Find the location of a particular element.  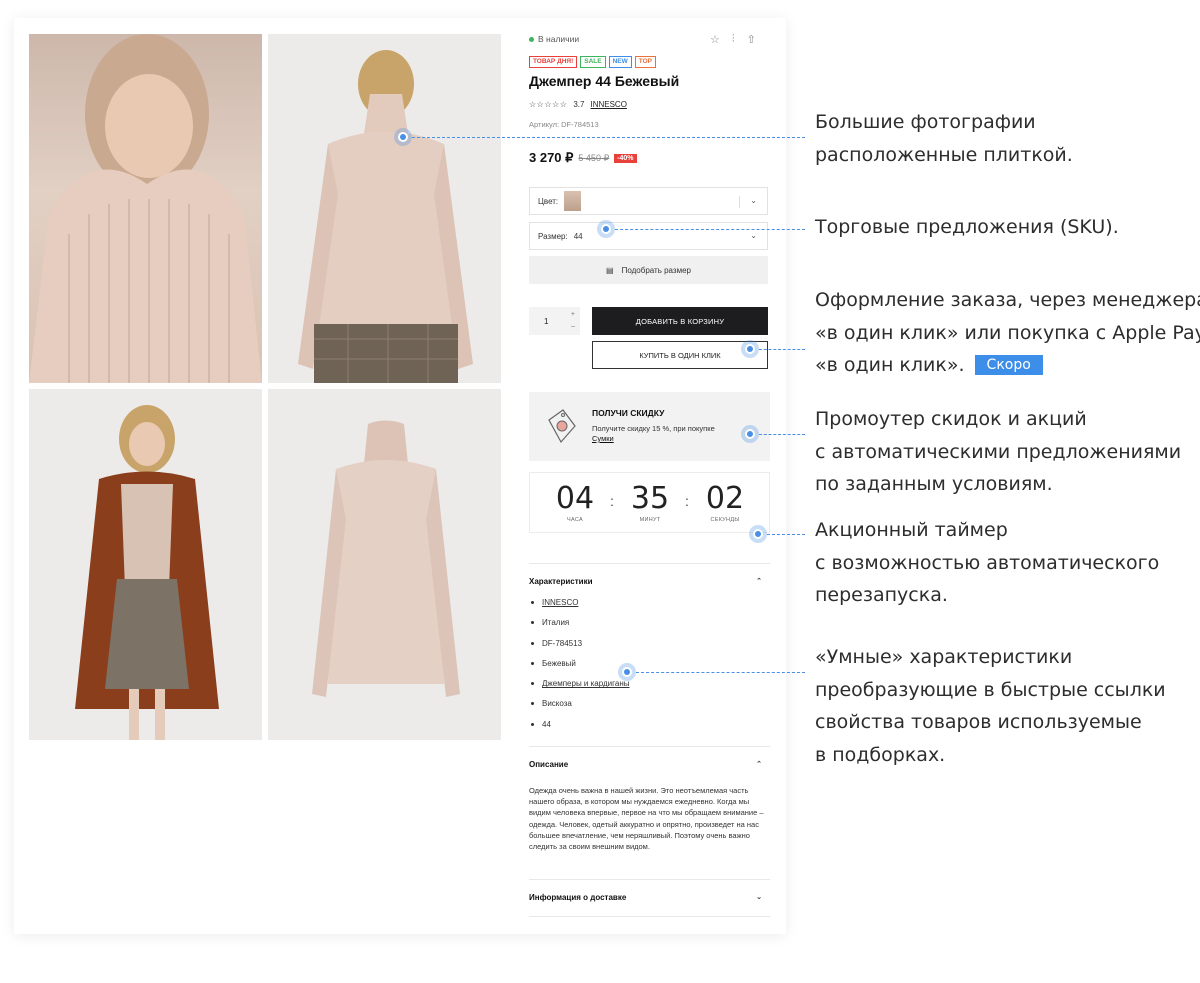

size-label: Размер: is located at coordinates (553, 236).